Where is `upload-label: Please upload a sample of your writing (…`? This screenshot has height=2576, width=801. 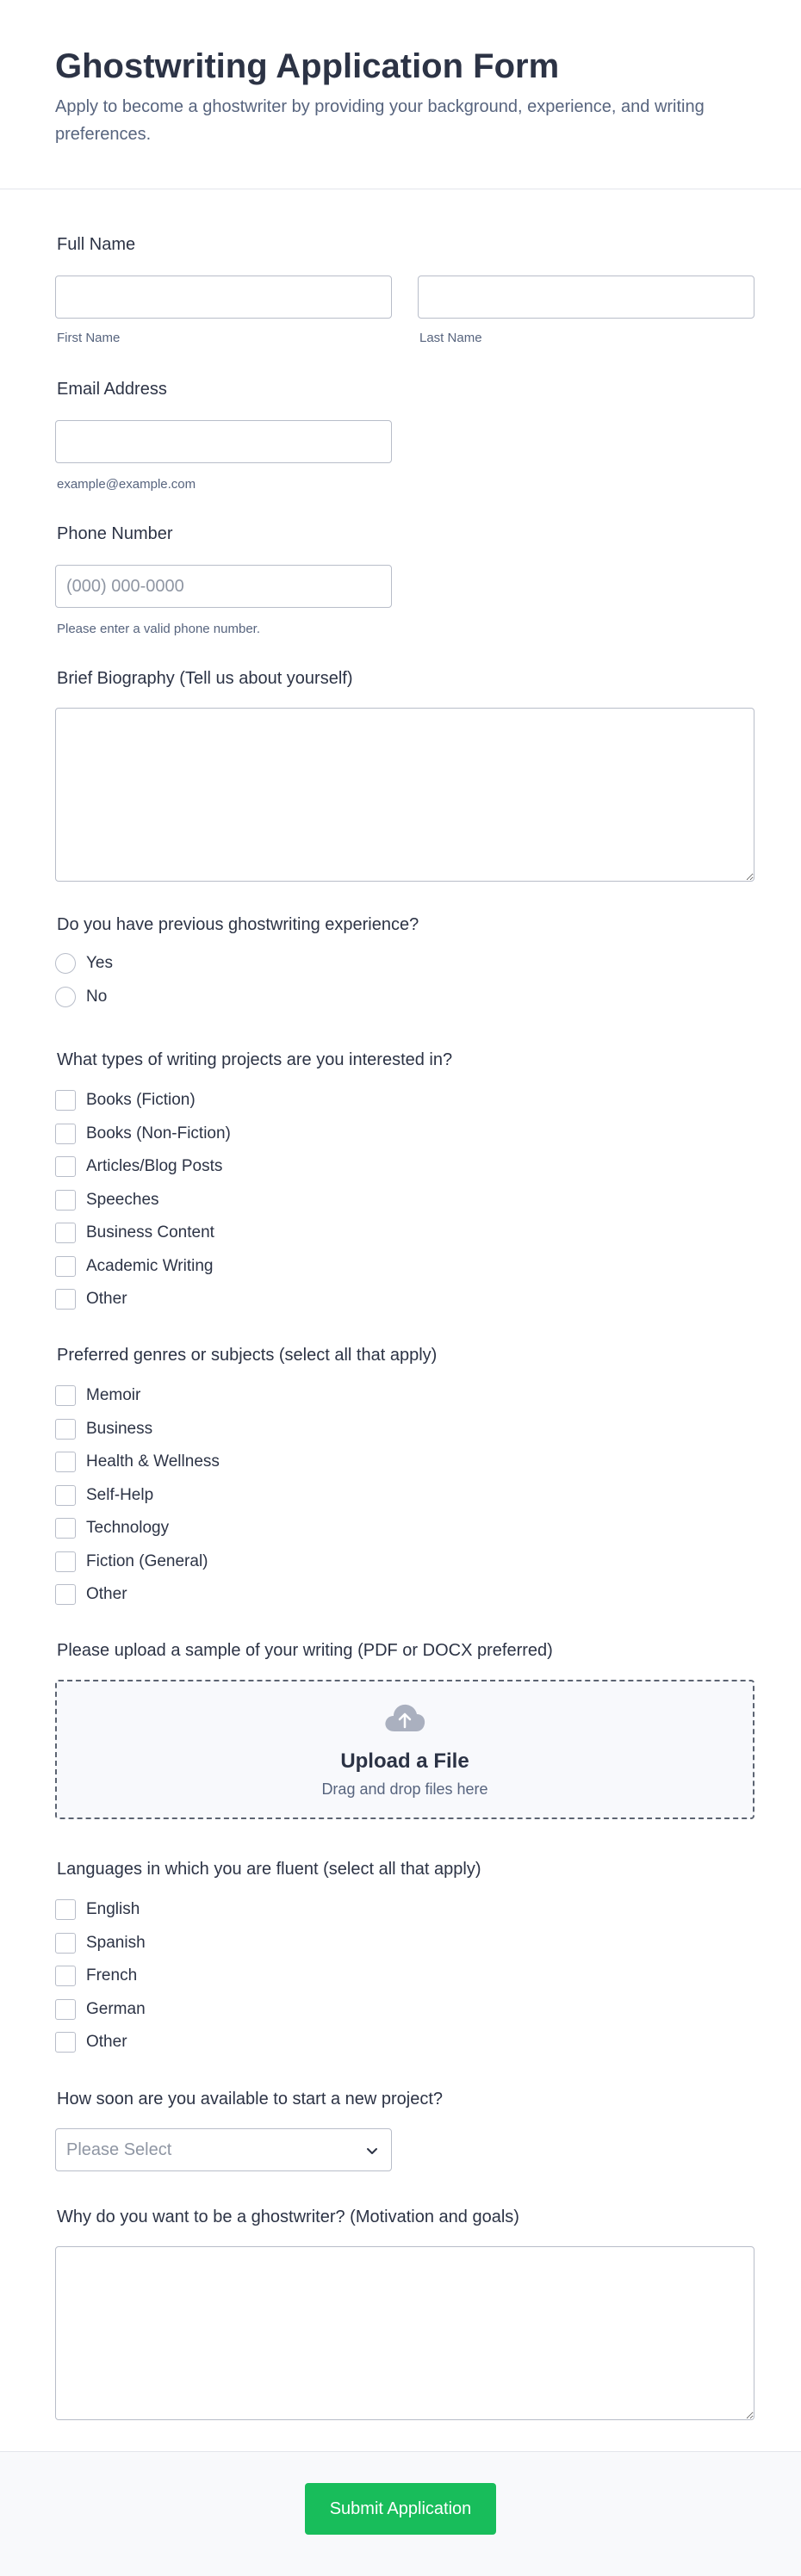
upload-label: Please upload a sample of your writing (… is located at coordinates (305, 1650).